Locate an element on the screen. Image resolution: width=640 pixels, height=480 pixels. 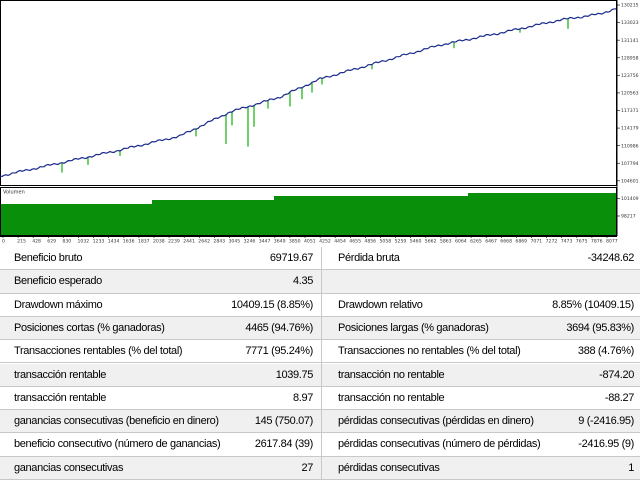
time-tick-label: 7071 is located at coordinates (537, 242).